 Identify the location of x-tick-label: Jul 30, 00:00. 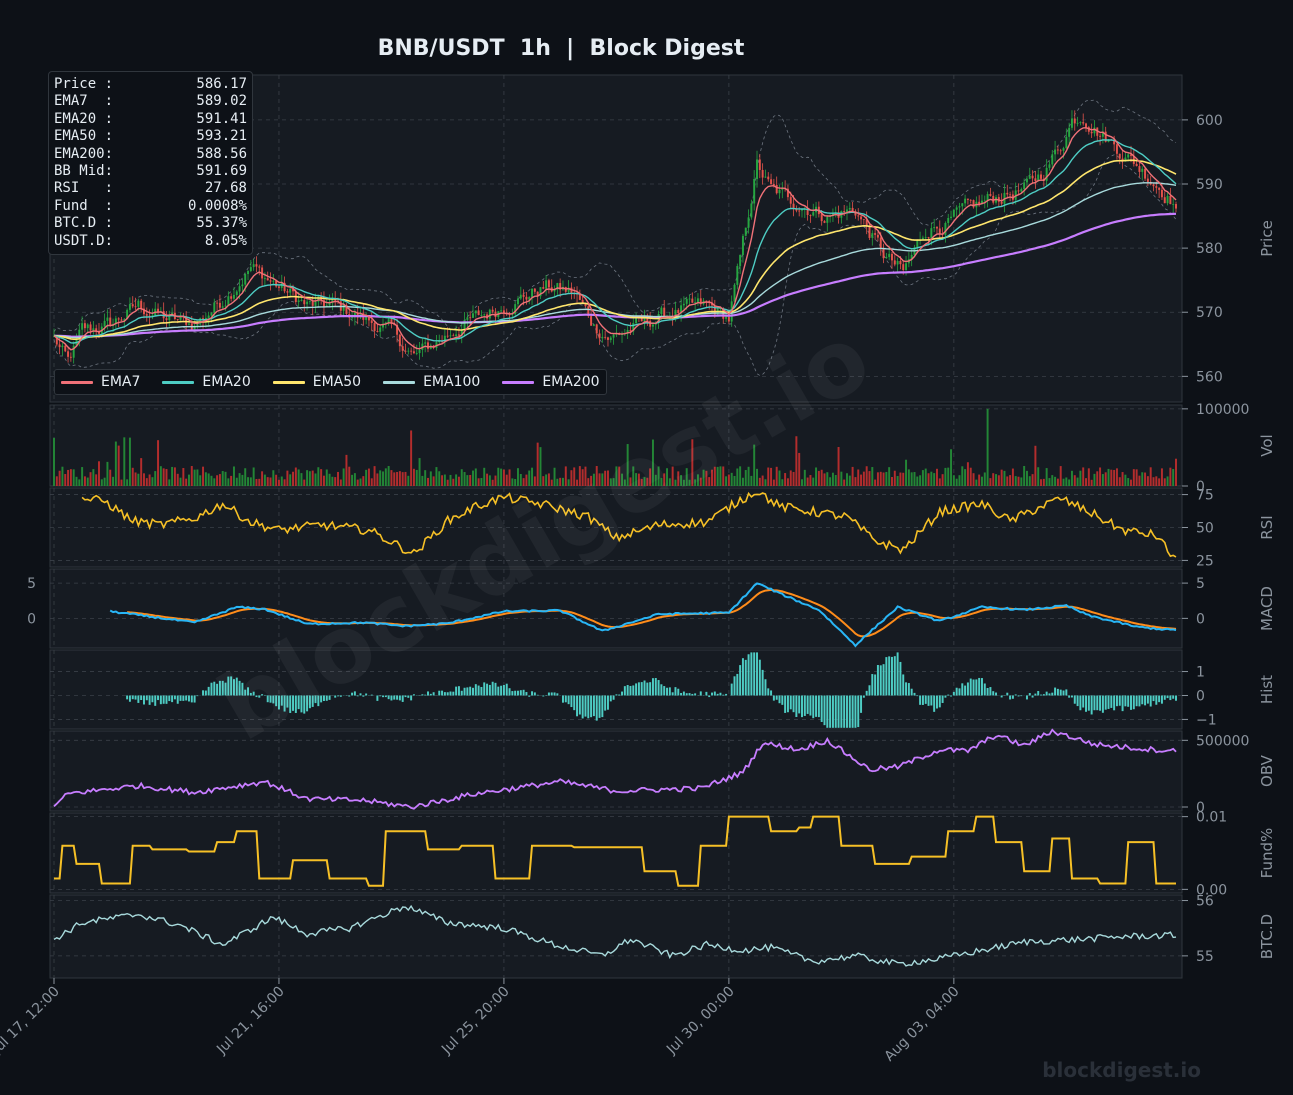
(700, 1021).